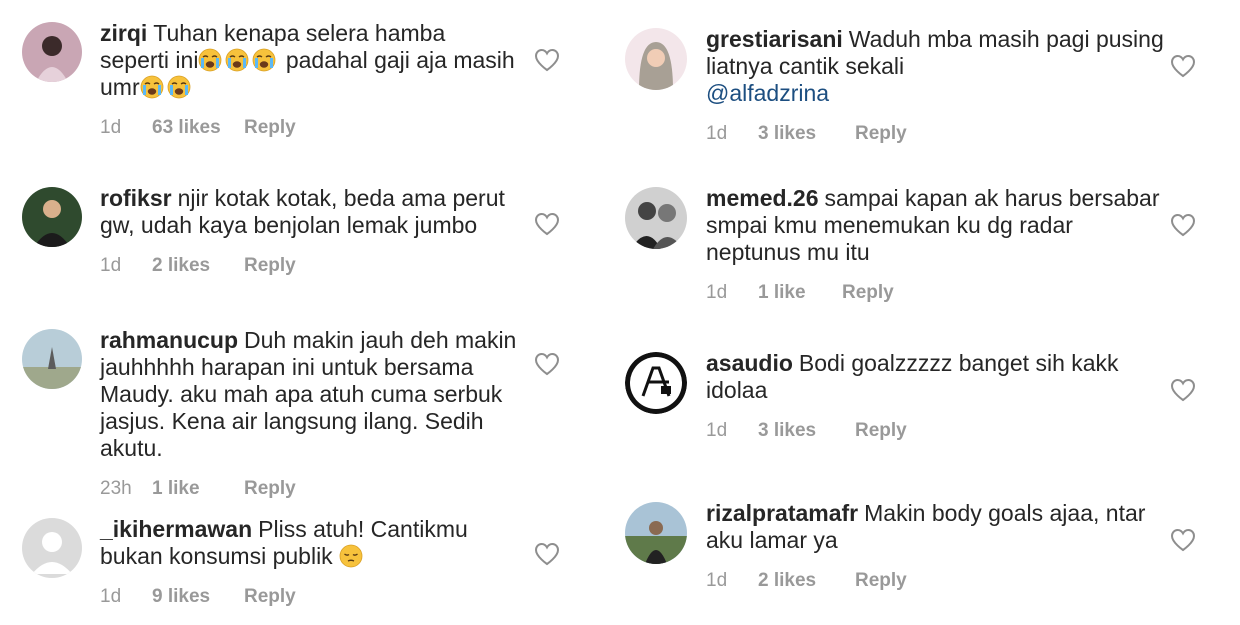 The width and height of the screenshot is (1240, 625). I want to click on comment-username: memed.26, so click(762, 198).